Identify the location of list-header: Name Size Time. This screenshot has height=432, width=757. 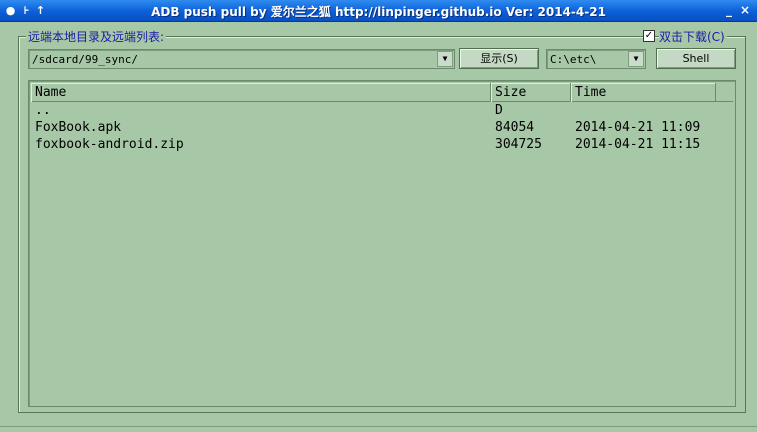
(382, 92).